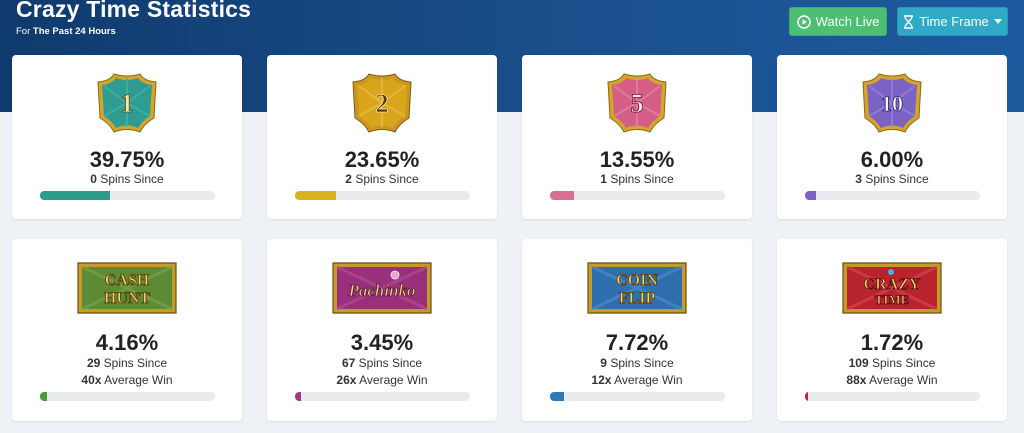 The image size is (1024, 433). Describe the element at coordinates (127, 380) in the screenshot. I see `average-win: 40x Average Win` at that location.